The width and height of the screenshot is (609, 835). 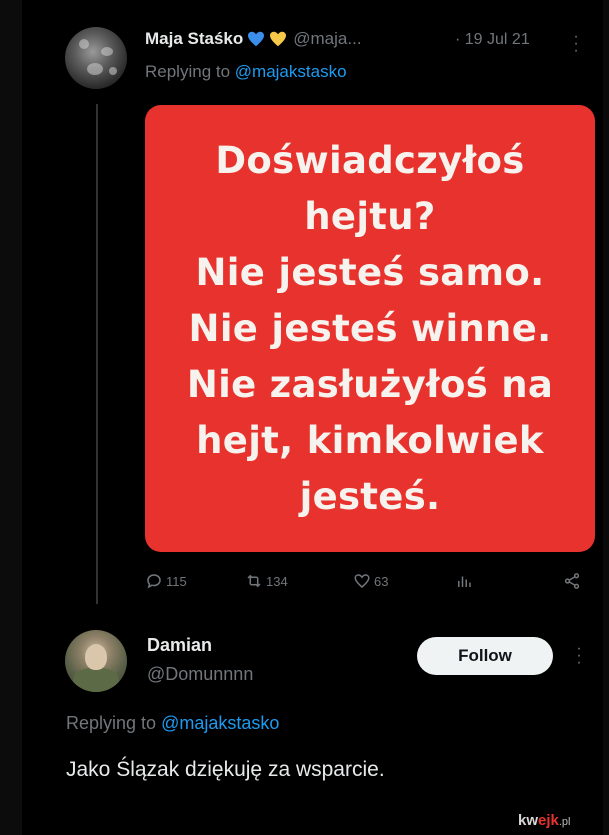 I want to click on reply-icon, so click(x=154, y=581).